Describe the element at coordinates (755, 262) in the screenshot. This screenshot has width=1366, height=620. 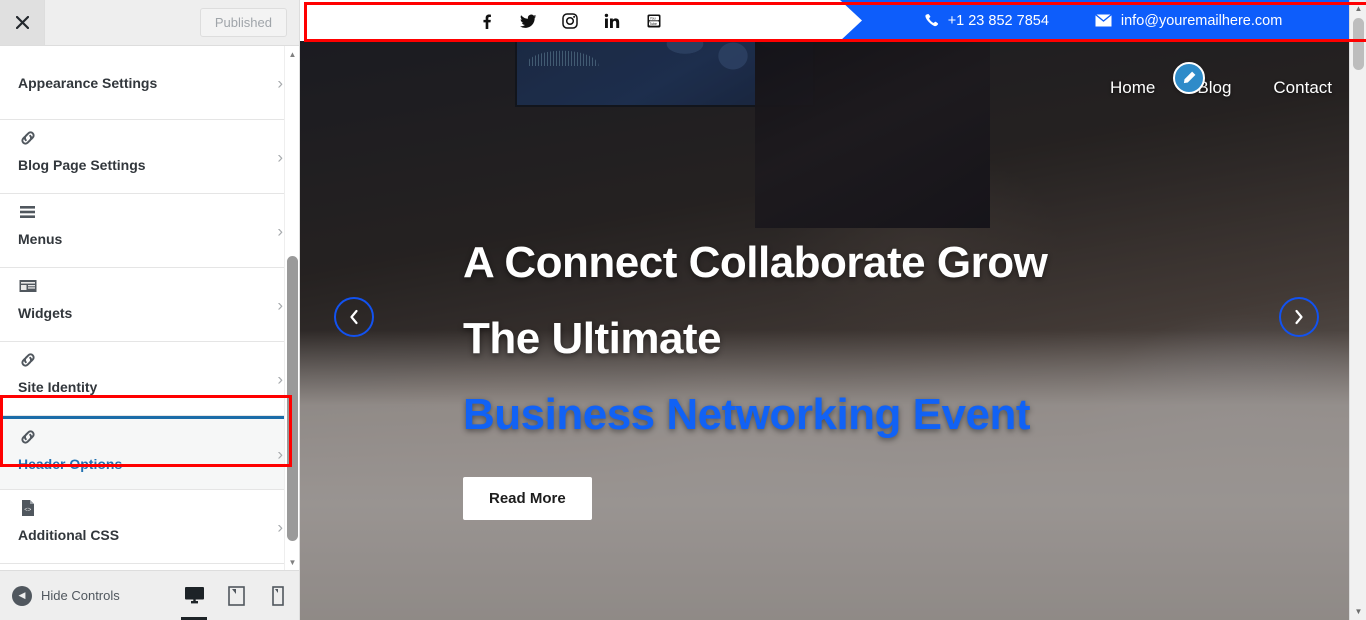
I see `hero-title-line-1: A Connect Collaborate Grow` at that location.